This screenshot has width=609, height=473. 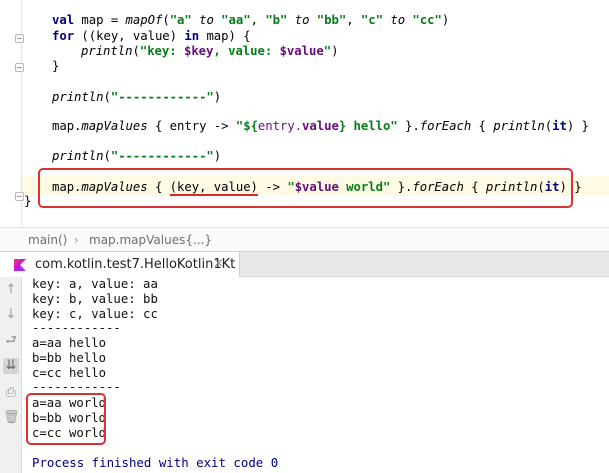 I want to click on breadcrumb-item-main: main(), so click(x=47, y=240).